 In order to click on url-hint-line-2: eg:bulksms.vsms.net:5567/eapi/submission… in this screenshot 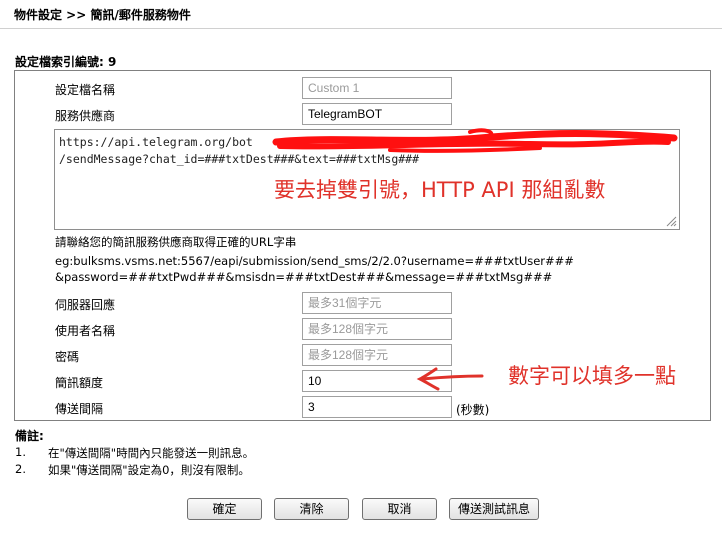, I will do `click(314, 261)`.